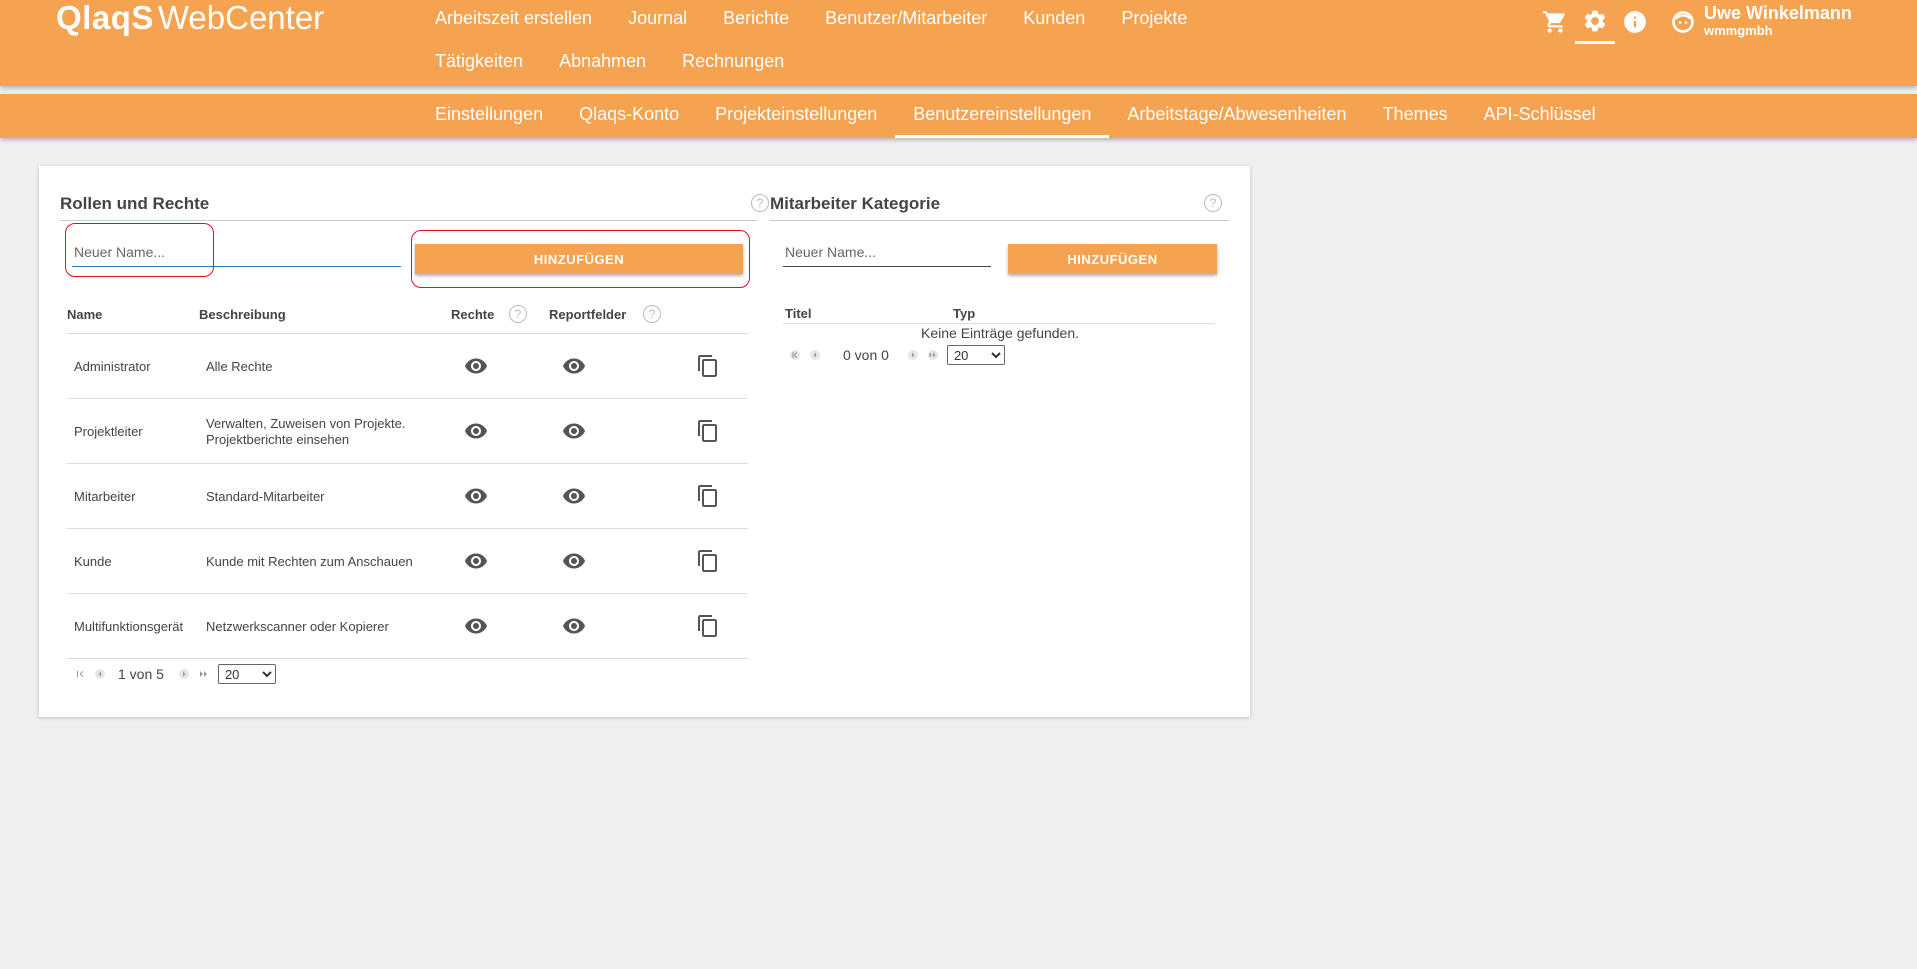 This screenshot has width=1917, height=969. What do you see at coordinates (887, 254) in the screenshot?
I see `category-new-name-input` at bounding box center [887, 254].